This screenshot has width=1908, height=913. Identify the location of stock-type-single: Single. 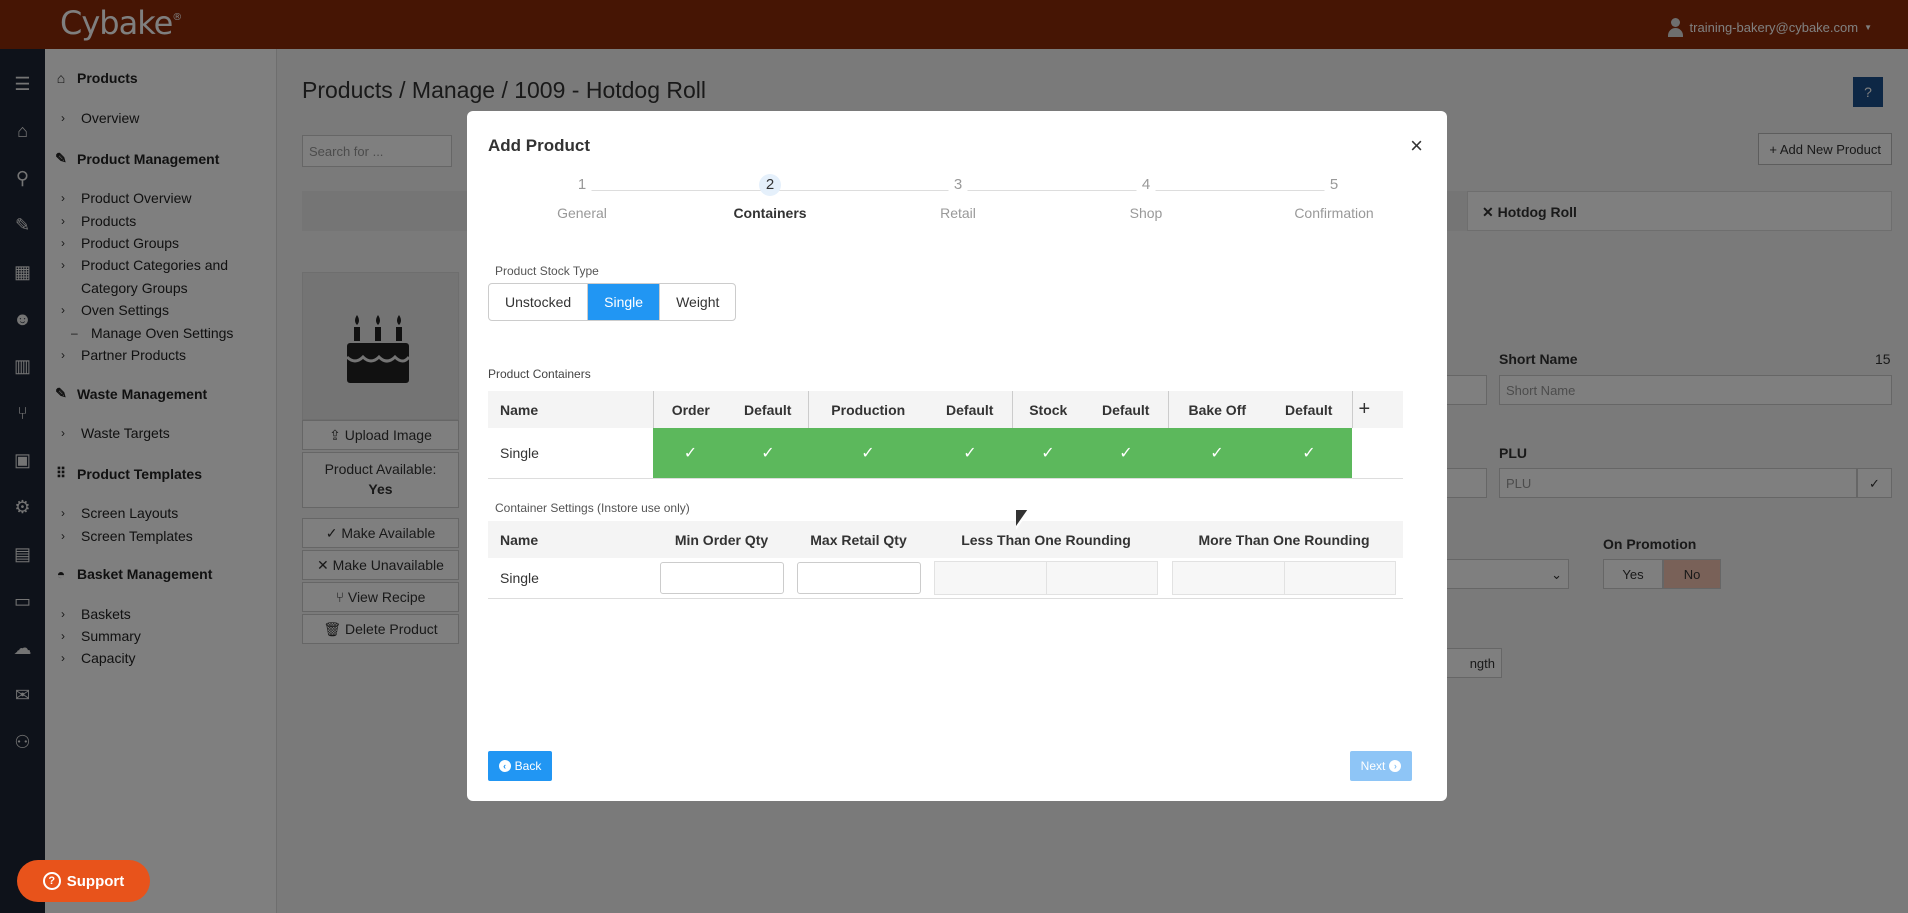
(624, 302).